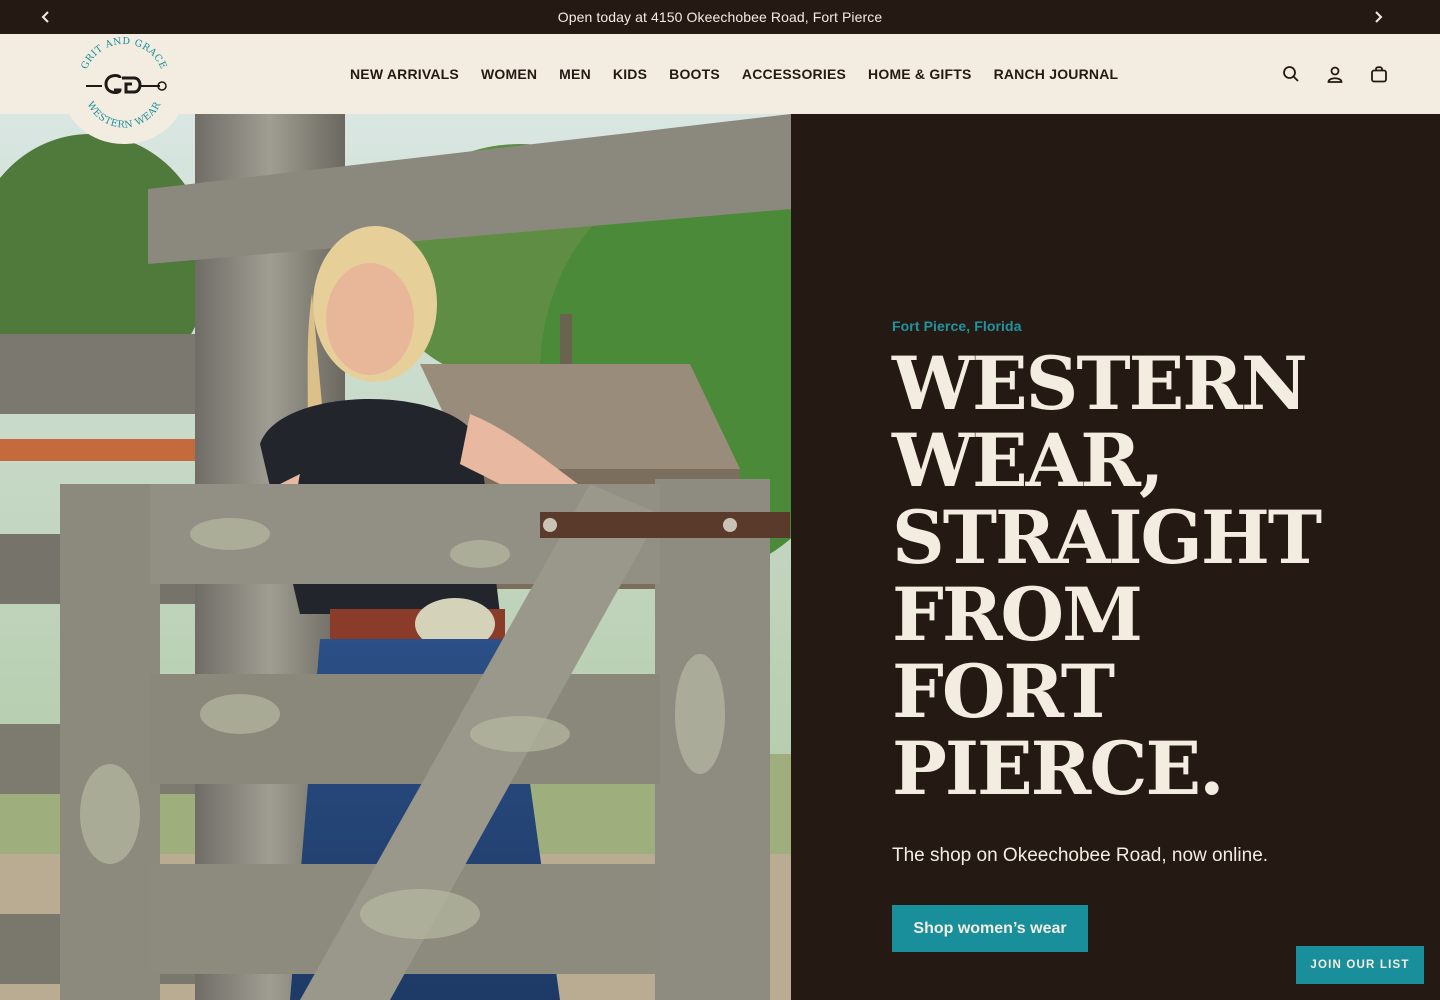 The image size is (1440, 1000). What do you see at coordinates (1378, 17) in the screenshot?
I see `chevron-right-icon` at bounding box center [1378, 17].